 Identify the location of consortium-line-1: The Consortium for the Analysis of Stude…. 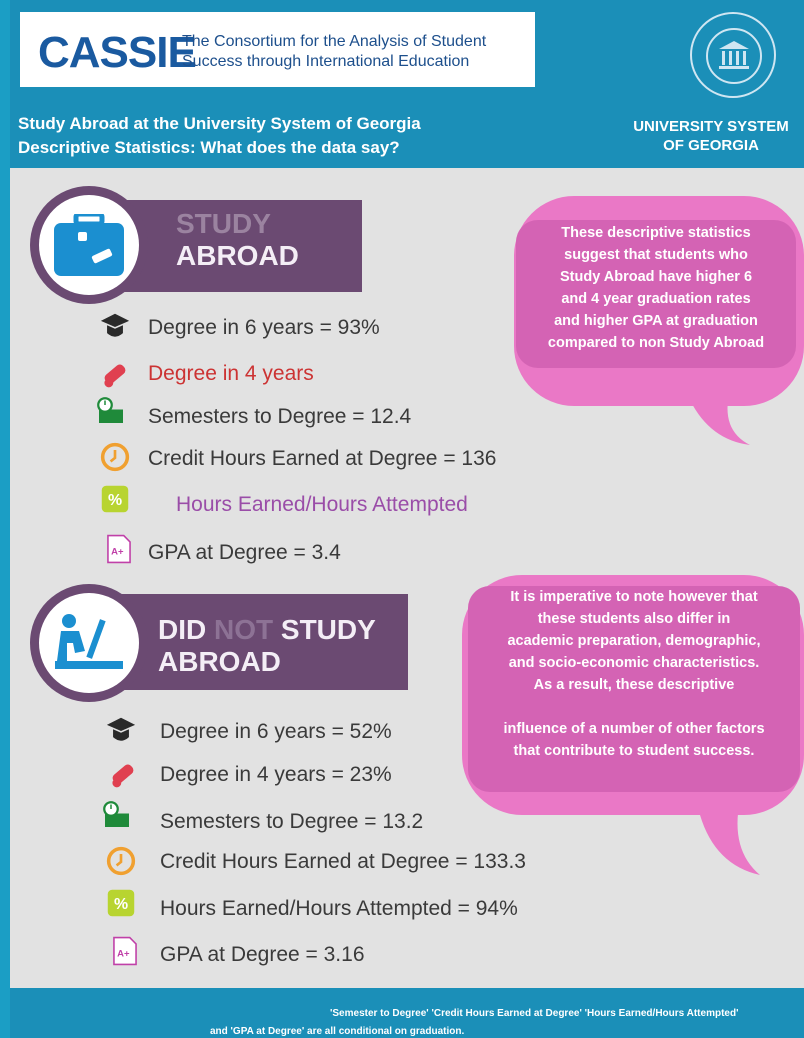
(334, 41).